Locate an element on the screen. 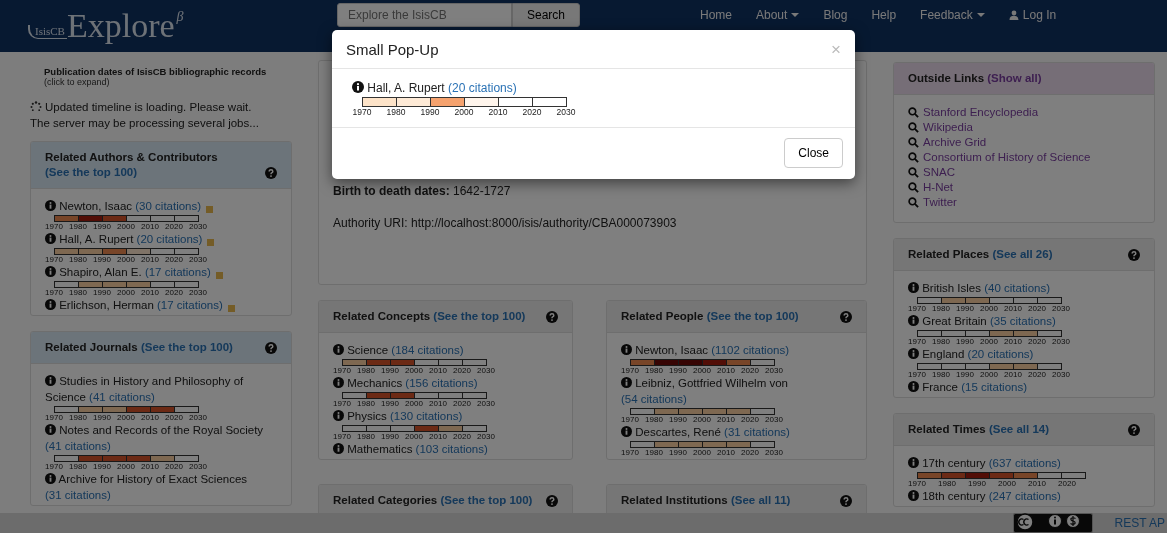 The width and height of the screenshot is (1167, 533). license-badge-drawing is located at coordinates (1052, 523).